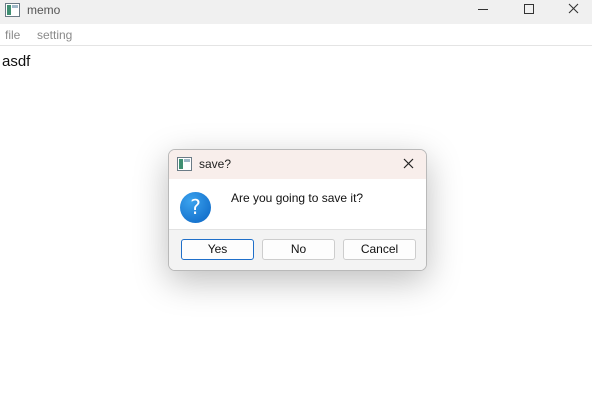 The height and width of the screenshot is (419, 592). Describe the element at coordinates (54, 35) in the screenshot. I see `menu-setting: setting` at that location.